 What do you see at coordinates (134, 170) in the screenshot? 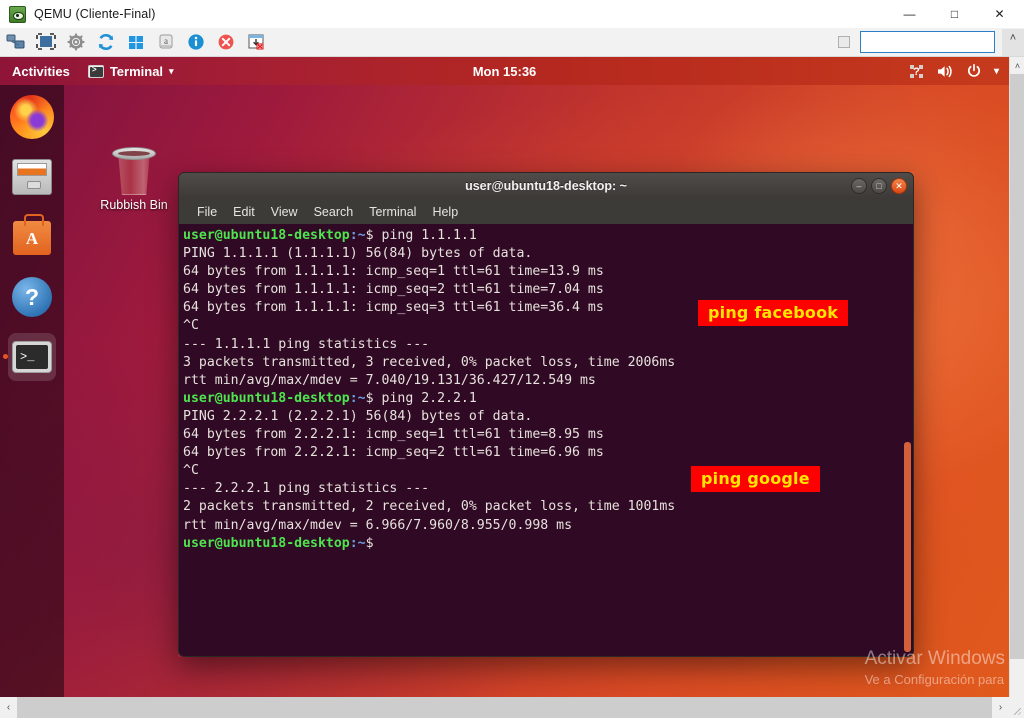
I see `trash-icon` at bounding box center [134, 170].